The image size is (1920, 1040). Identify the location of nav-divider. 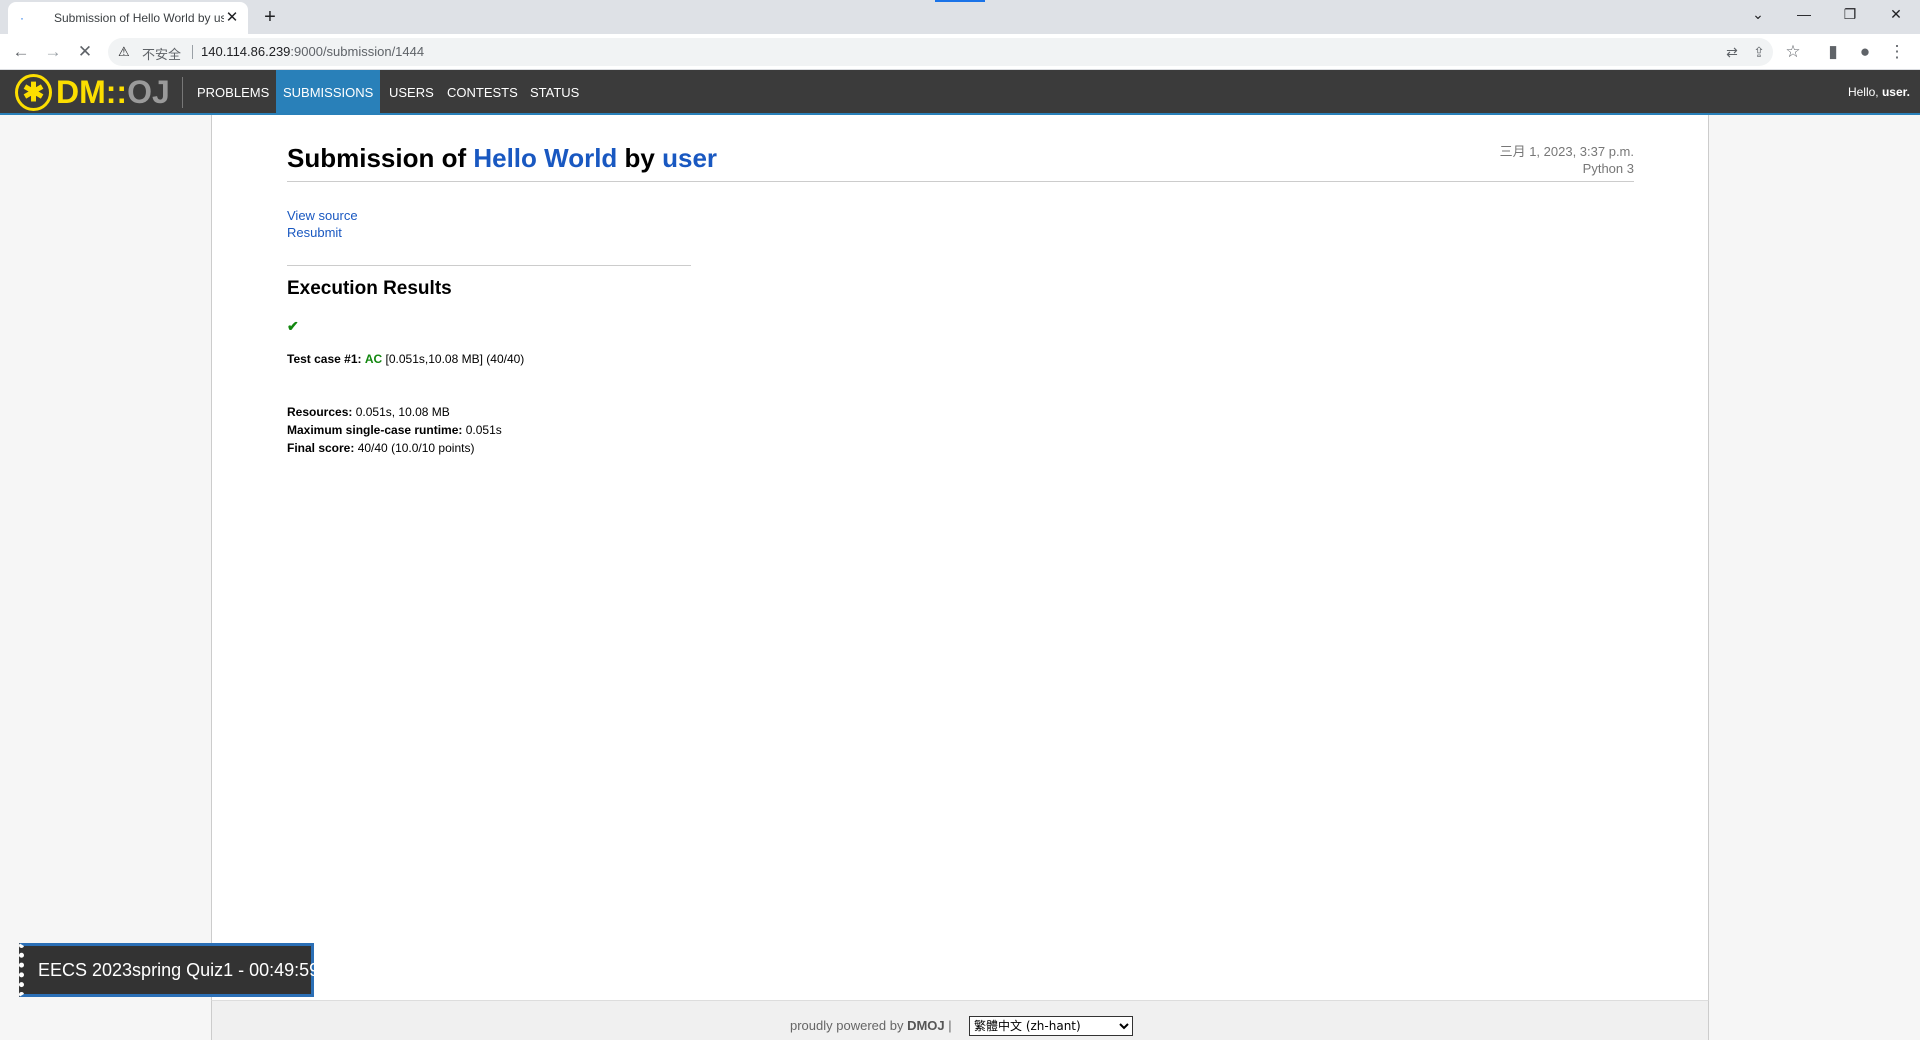
(182, 92).